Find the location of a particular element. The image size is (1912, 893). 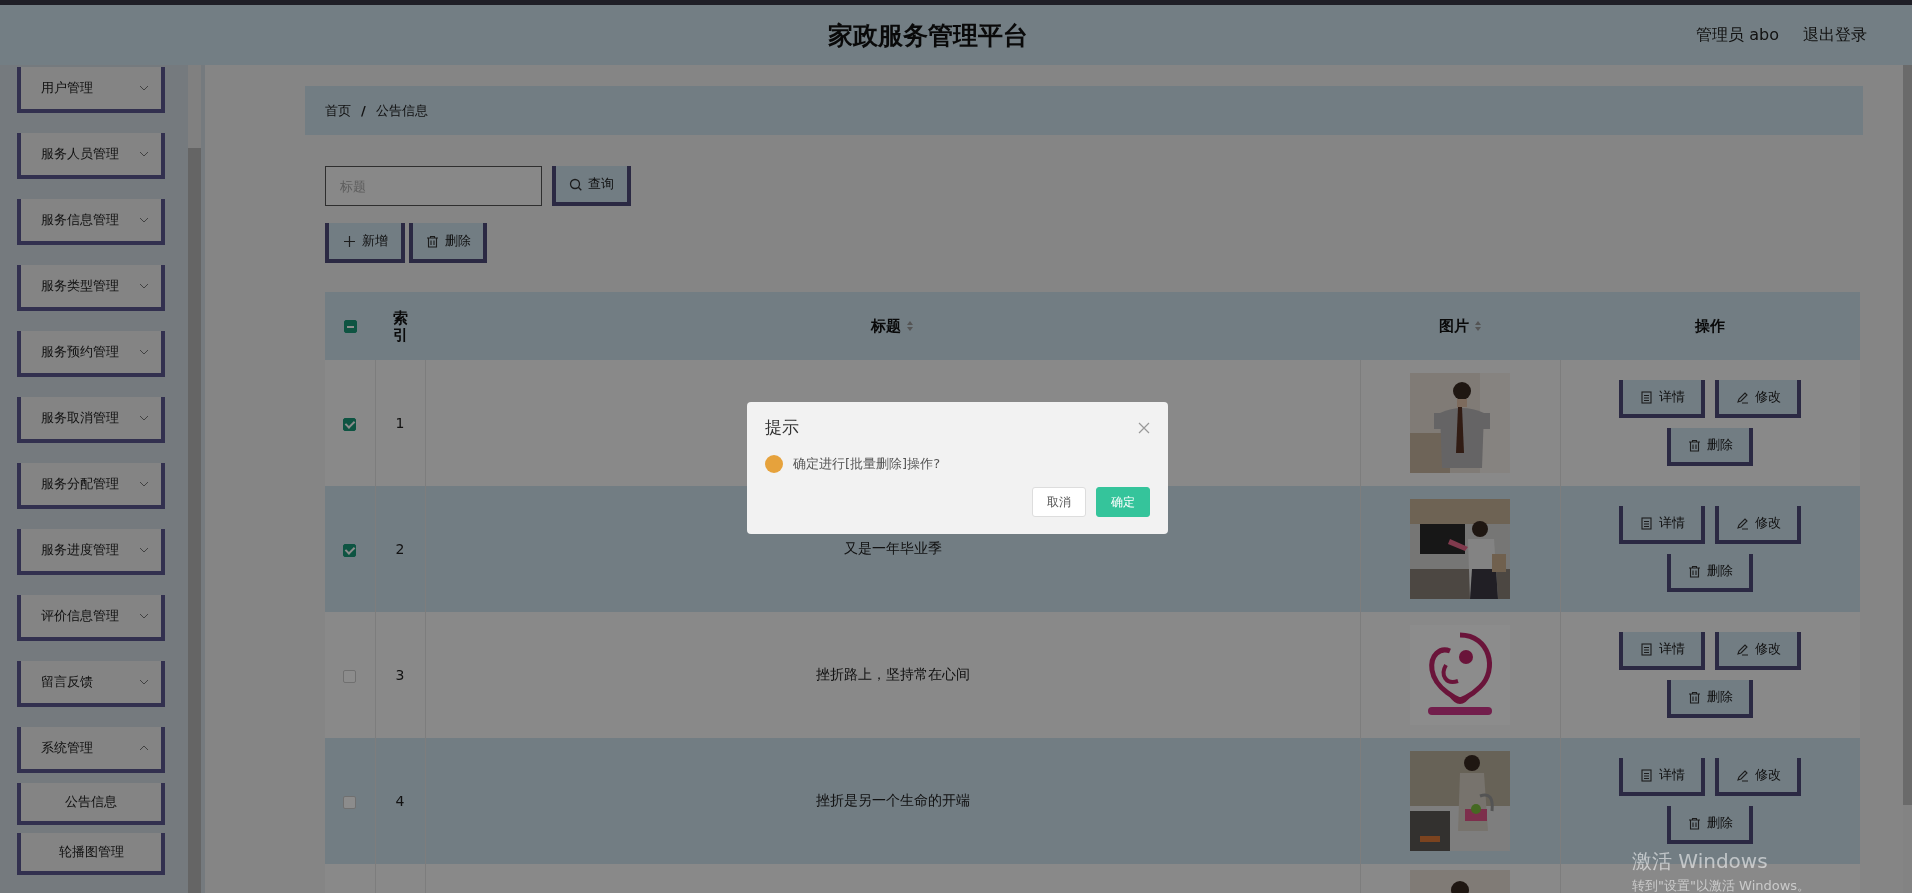

menu-item: 服务分配管理 is located at coordinates (91, 486).